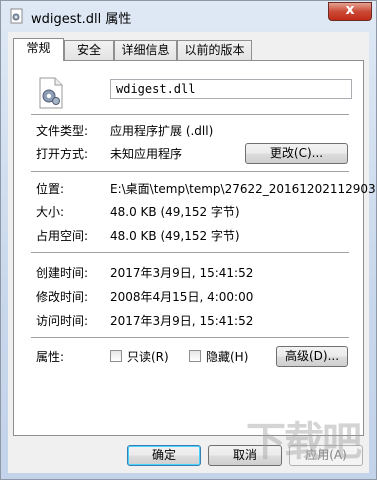 Image resolution: width=377 pixels, height=480 pixels. Describe the element at coordinates (304, 442) in the screenshot. I see `site-watermark: 下载吧` at that location.